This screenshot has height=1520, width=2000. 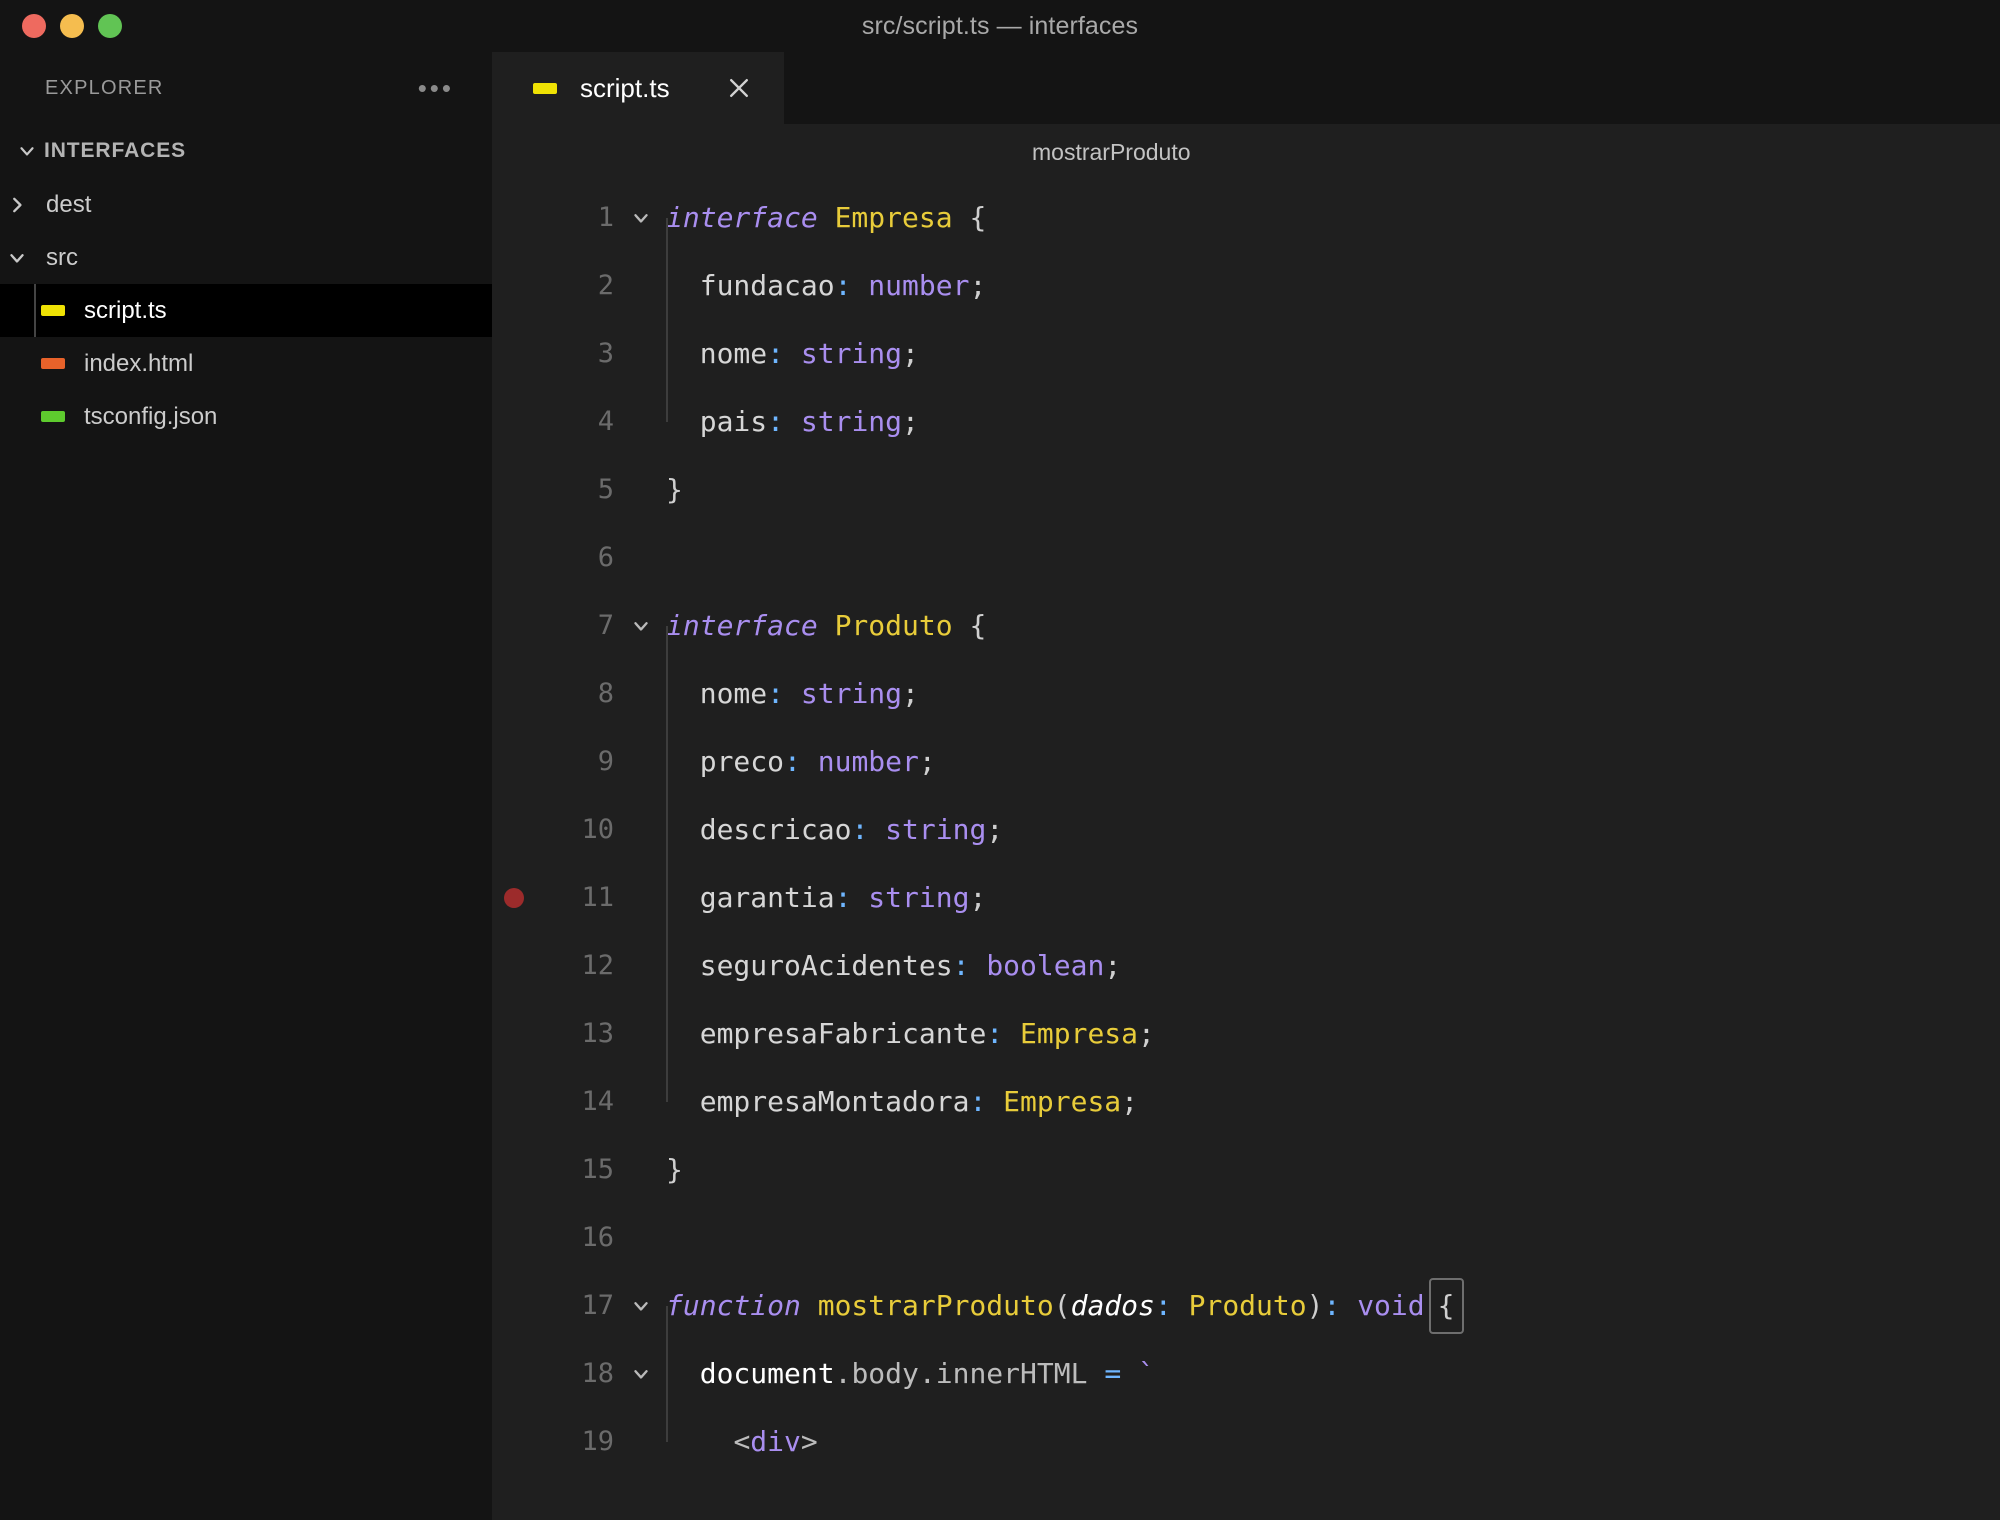 What do you see at coordinates (1246, 337) in the screenshot?
I see `code-line-3: 3 nome: string;` at bounding box center [1246, 337].